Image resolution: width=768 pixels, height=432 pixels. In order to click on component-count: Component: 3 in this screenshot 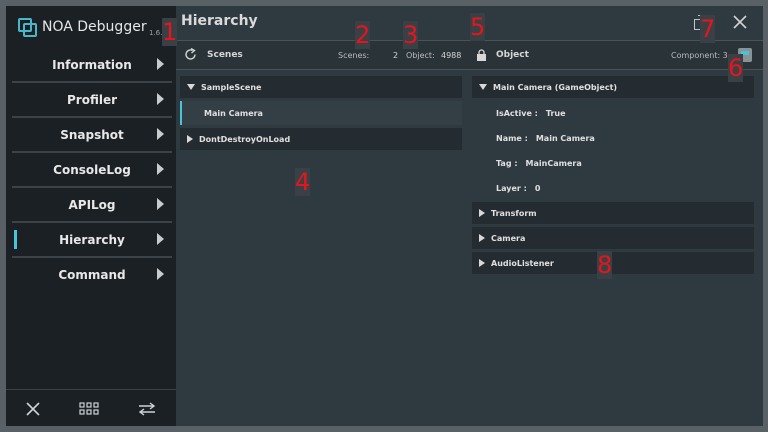, I will do `click(699, 55)`.